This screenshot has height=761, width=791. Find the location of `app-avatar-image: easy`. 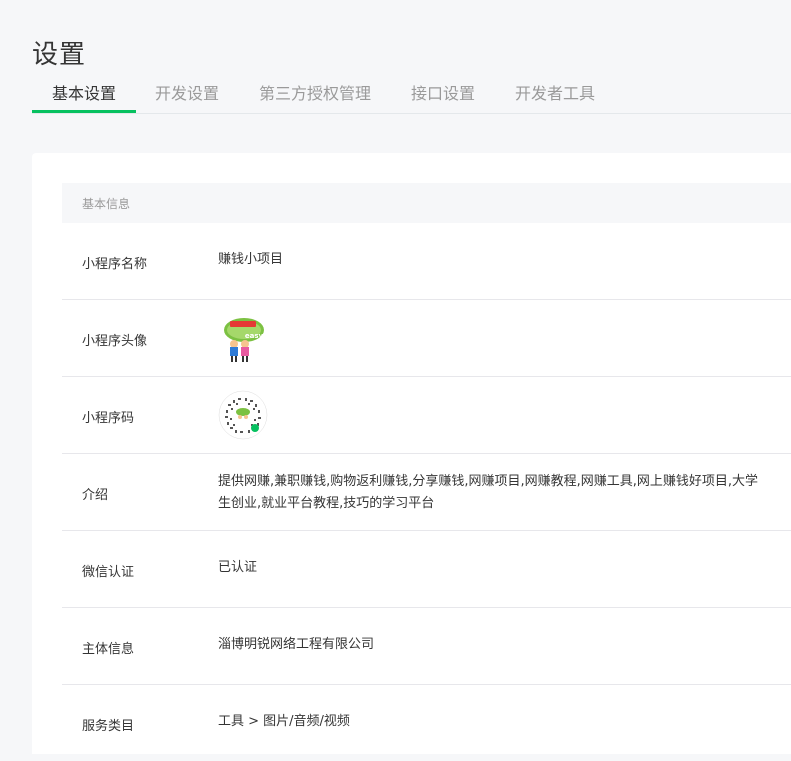

app-avatar-image: easy is located at coordinates (242, 340).